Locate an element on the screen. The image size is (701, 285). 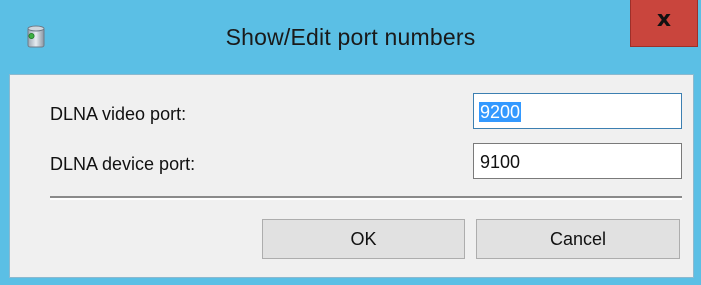
window-title: Show/Edit port numbers is located at coordinates (350, 37).